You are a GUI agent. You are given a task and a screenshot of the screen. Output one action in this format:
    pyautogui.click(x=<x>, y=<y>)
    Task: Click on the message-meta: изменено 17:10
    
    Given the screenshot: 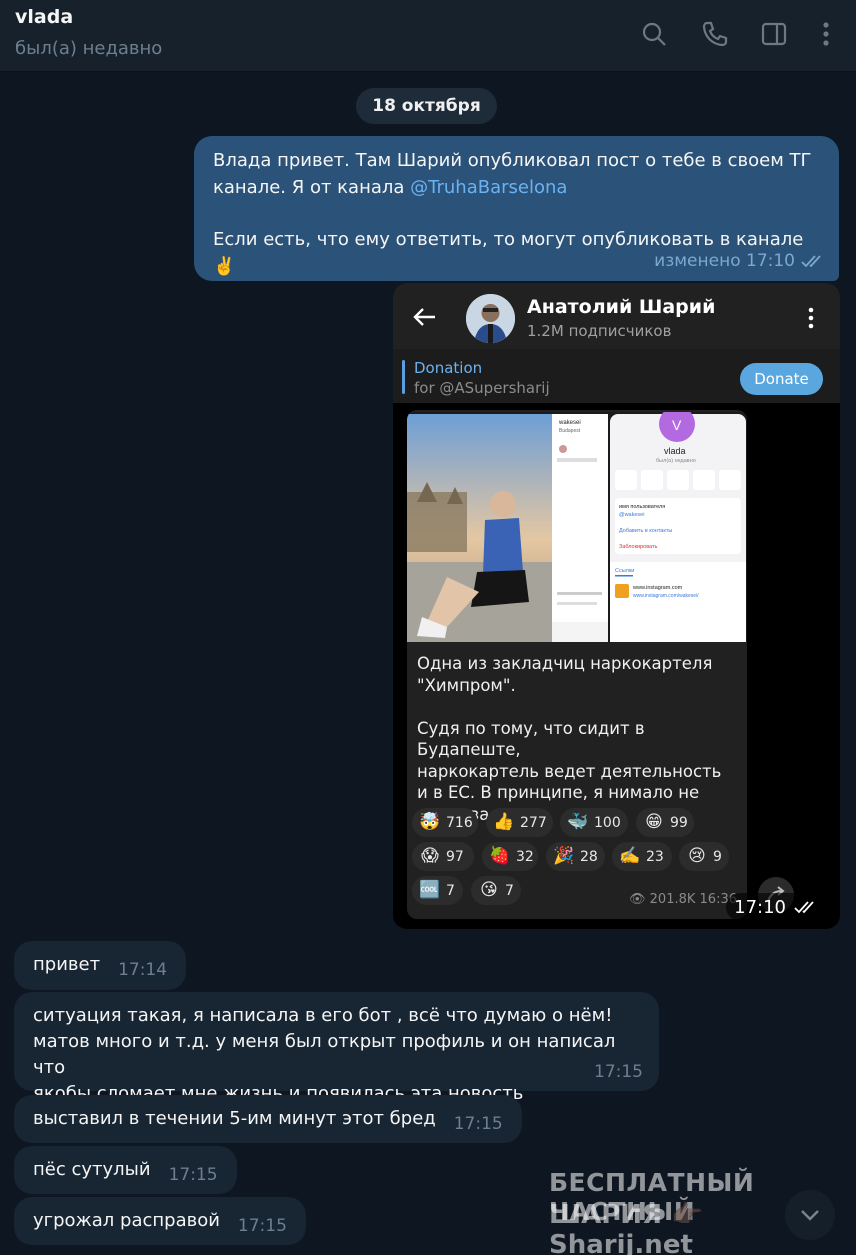 What is the action you would take?
    pyautogui.click(x=740, y=261)
    